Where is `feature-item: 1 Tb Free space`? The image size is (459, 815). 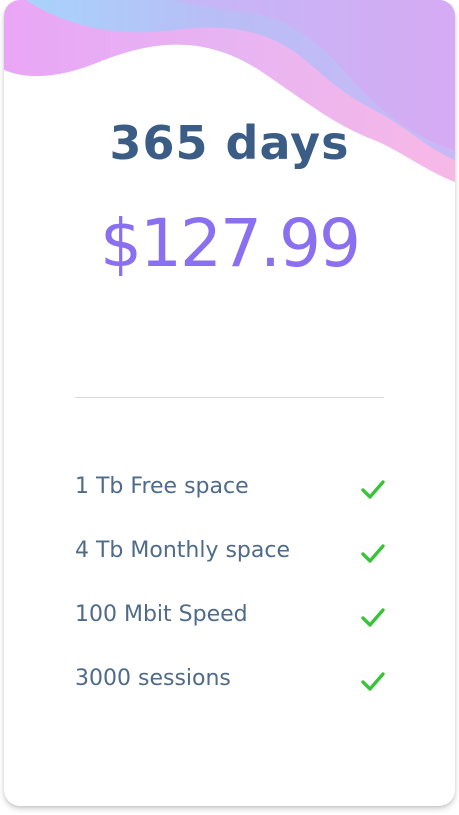
feature-item: 1 Tb Free space is located at coordinates (235, 500).